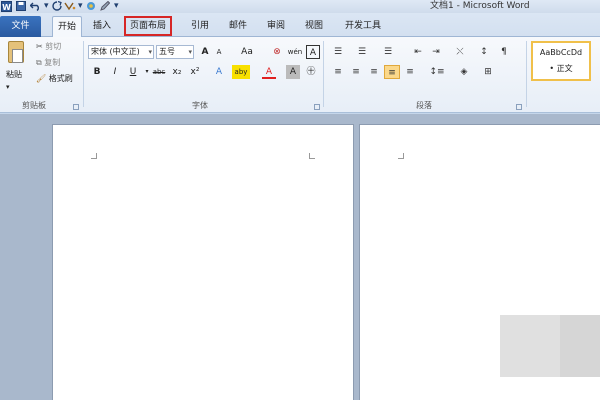 The height and width of the screenshot is (400, 600). I want to click on ribbon-tabs: 文件 开始 插入 页面布局 引用 邮件 审阅 视图 开发工具, so click(300, 25).